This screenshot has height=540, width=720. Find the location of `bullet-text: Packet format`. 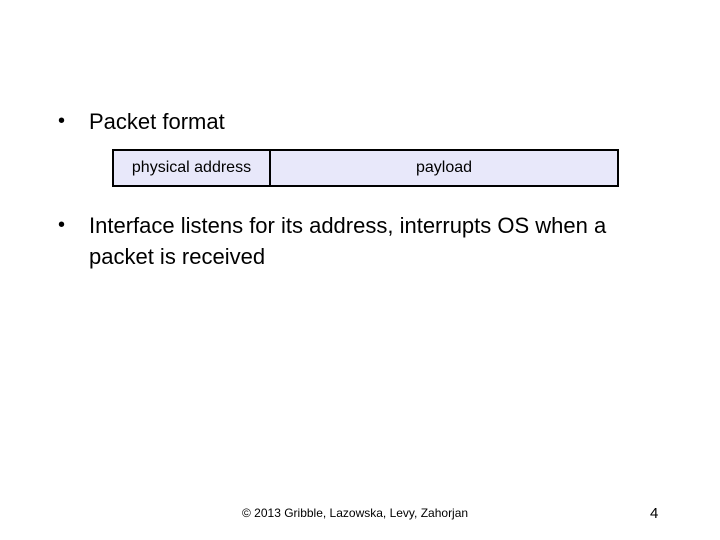

bullet-text: Packet format is located at coordinates (157, 121).